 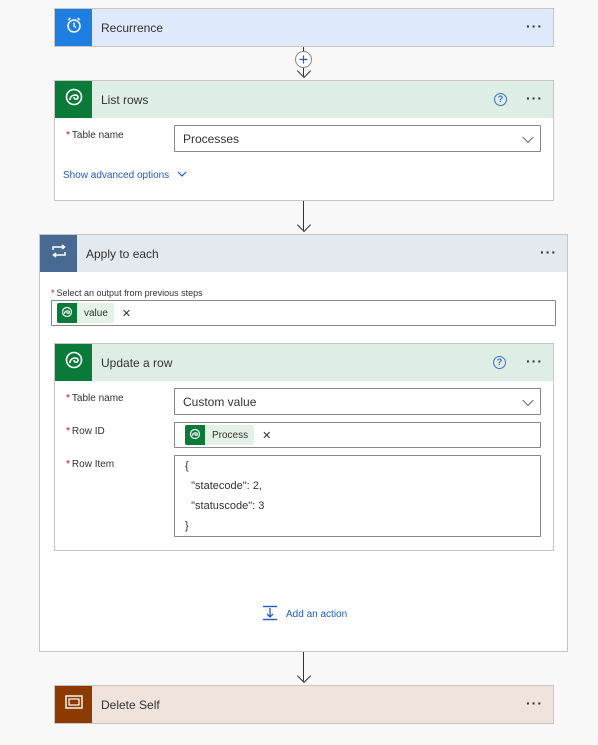 What do you see at coordinates (357, 138) in the screenshot?
I see `list-rows-table-name-select: Processes` at bounding box center [357, 138].